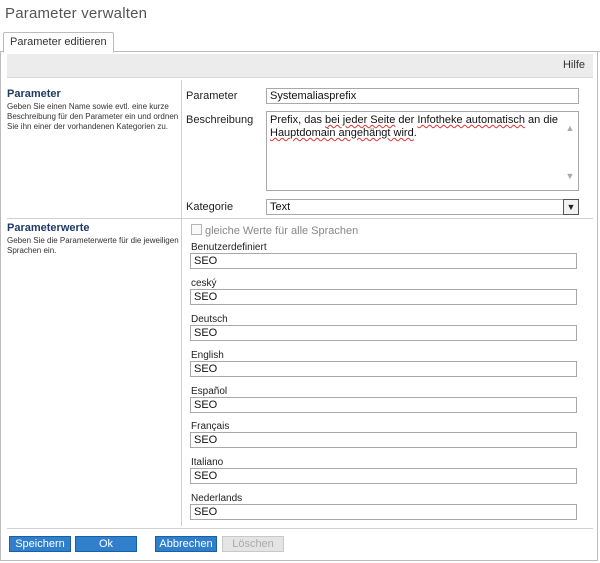 The height and width of the screenshot is (563, 600). I want to click on language-label: Nederlands, so click(217, 498).